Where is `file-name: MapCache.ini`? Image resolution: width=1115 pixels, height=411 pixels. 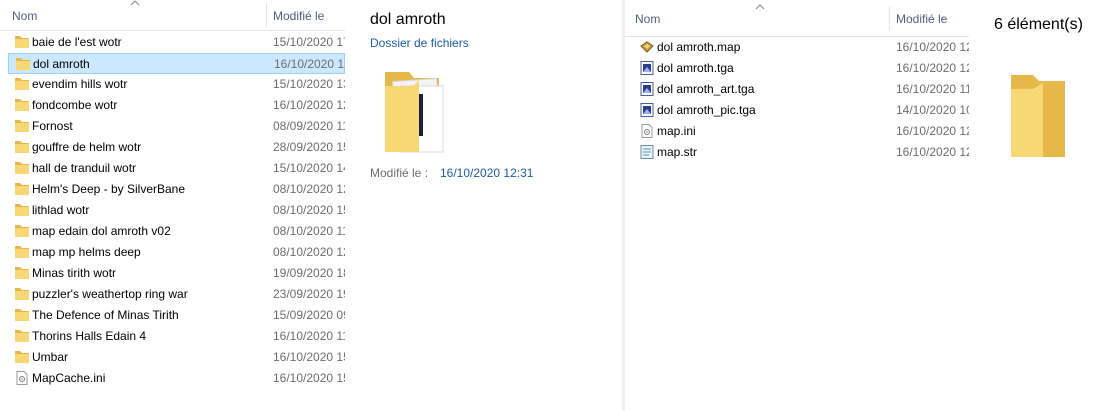 file-name: MapCache.ini is located at coordinates (69, 378).